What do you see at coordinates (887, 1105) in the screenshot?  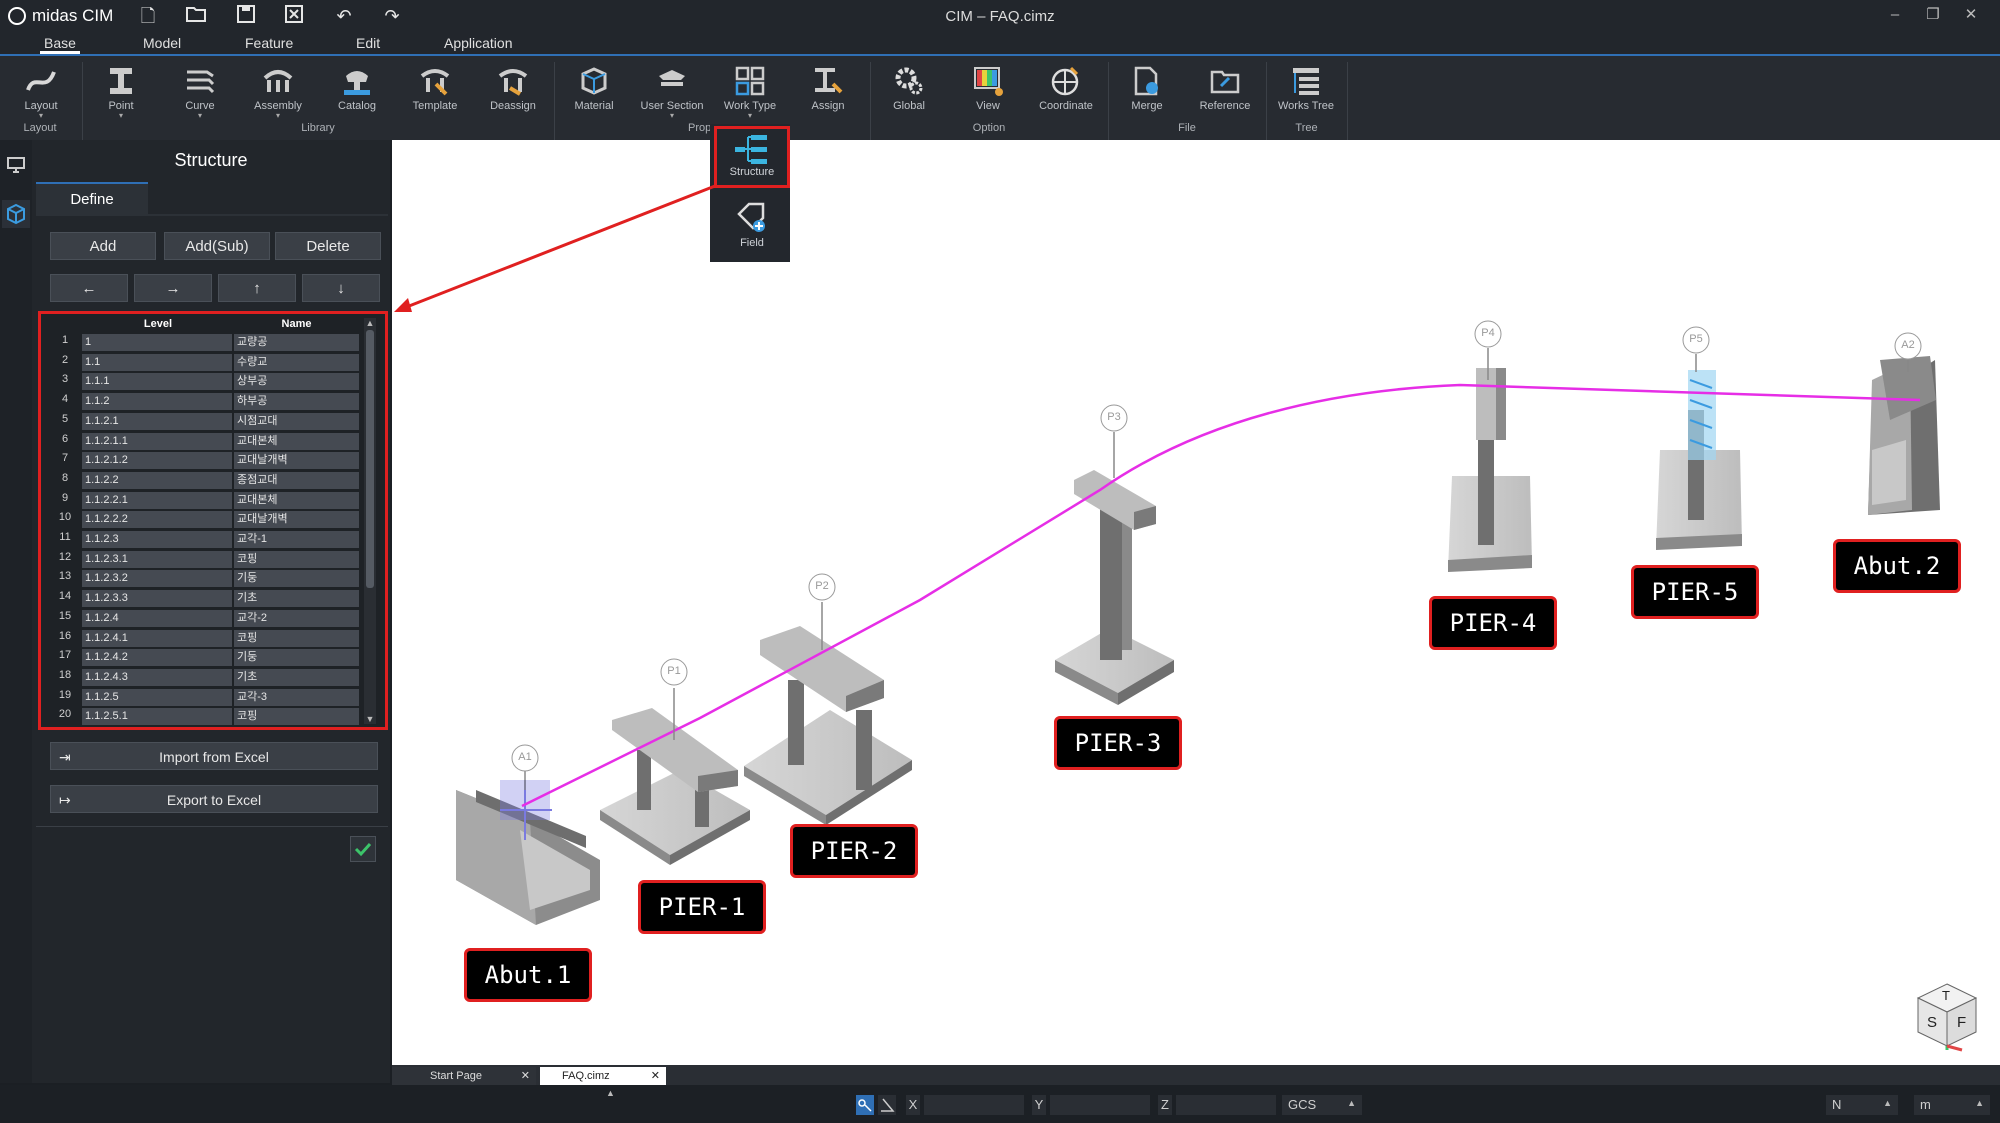 I see `angle-toggle` at bounding box center [887, 1105].